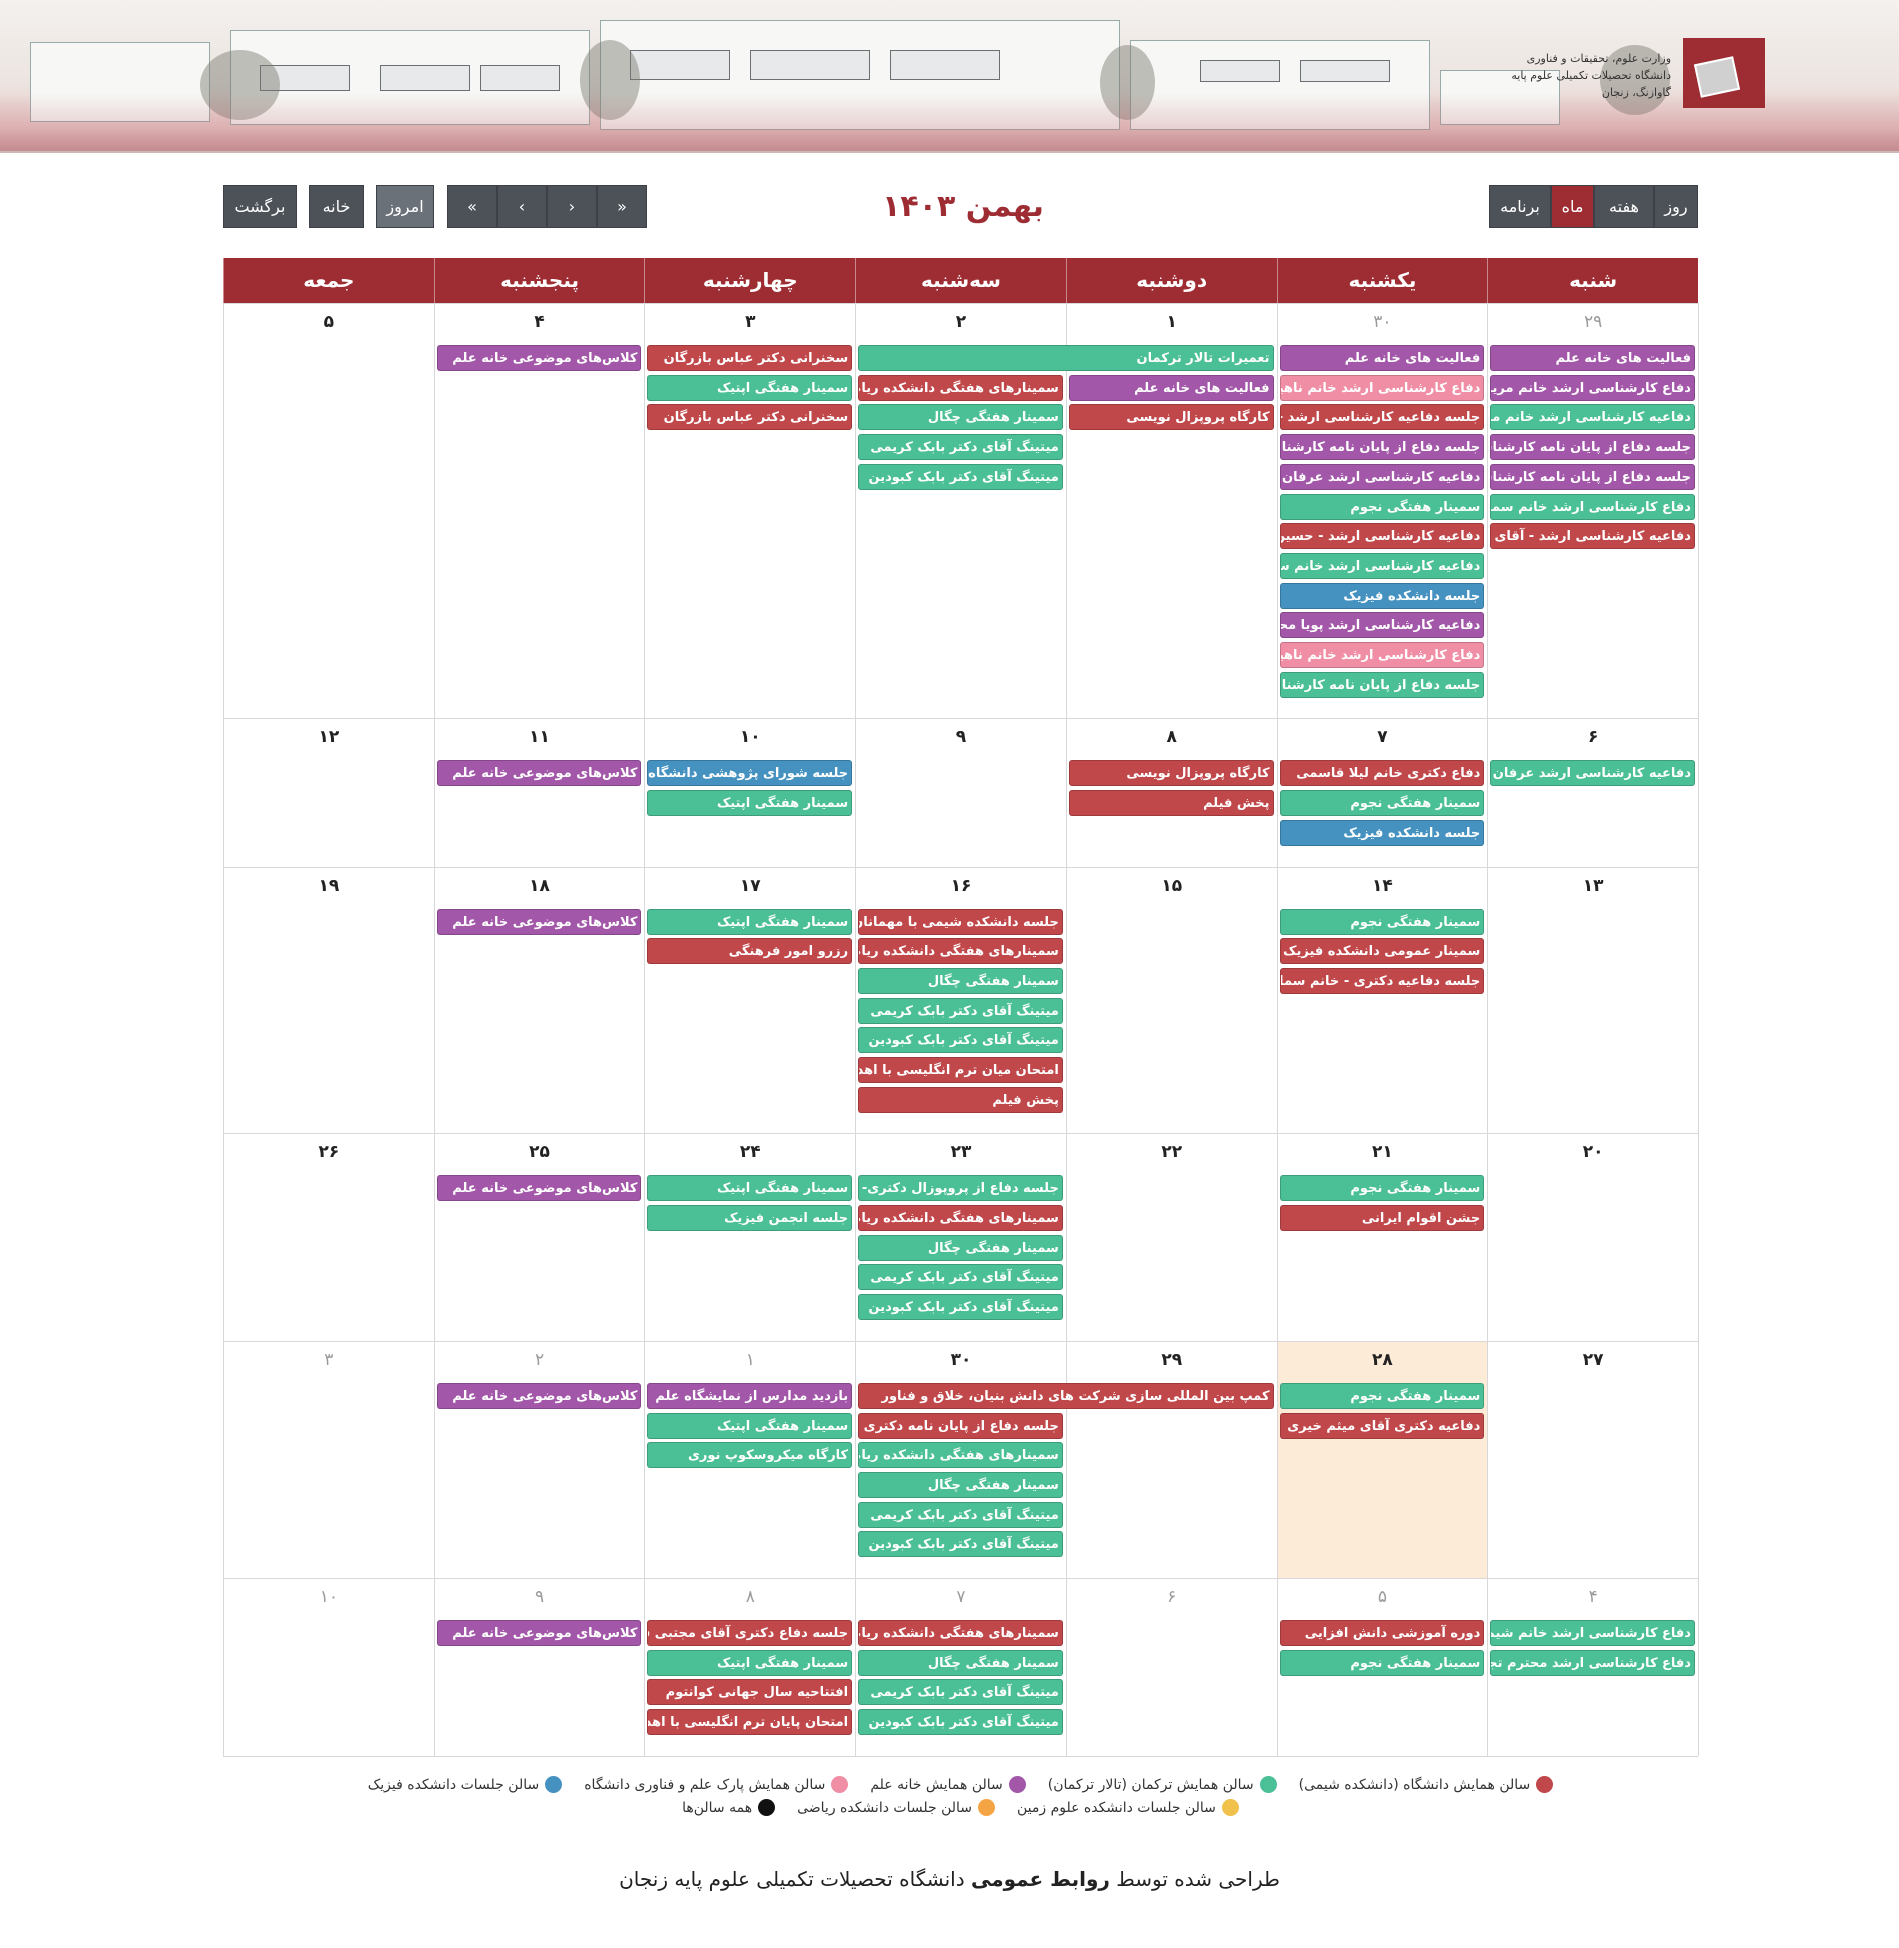  I want to click on day-number: ۲۶, so click(329, 1152).